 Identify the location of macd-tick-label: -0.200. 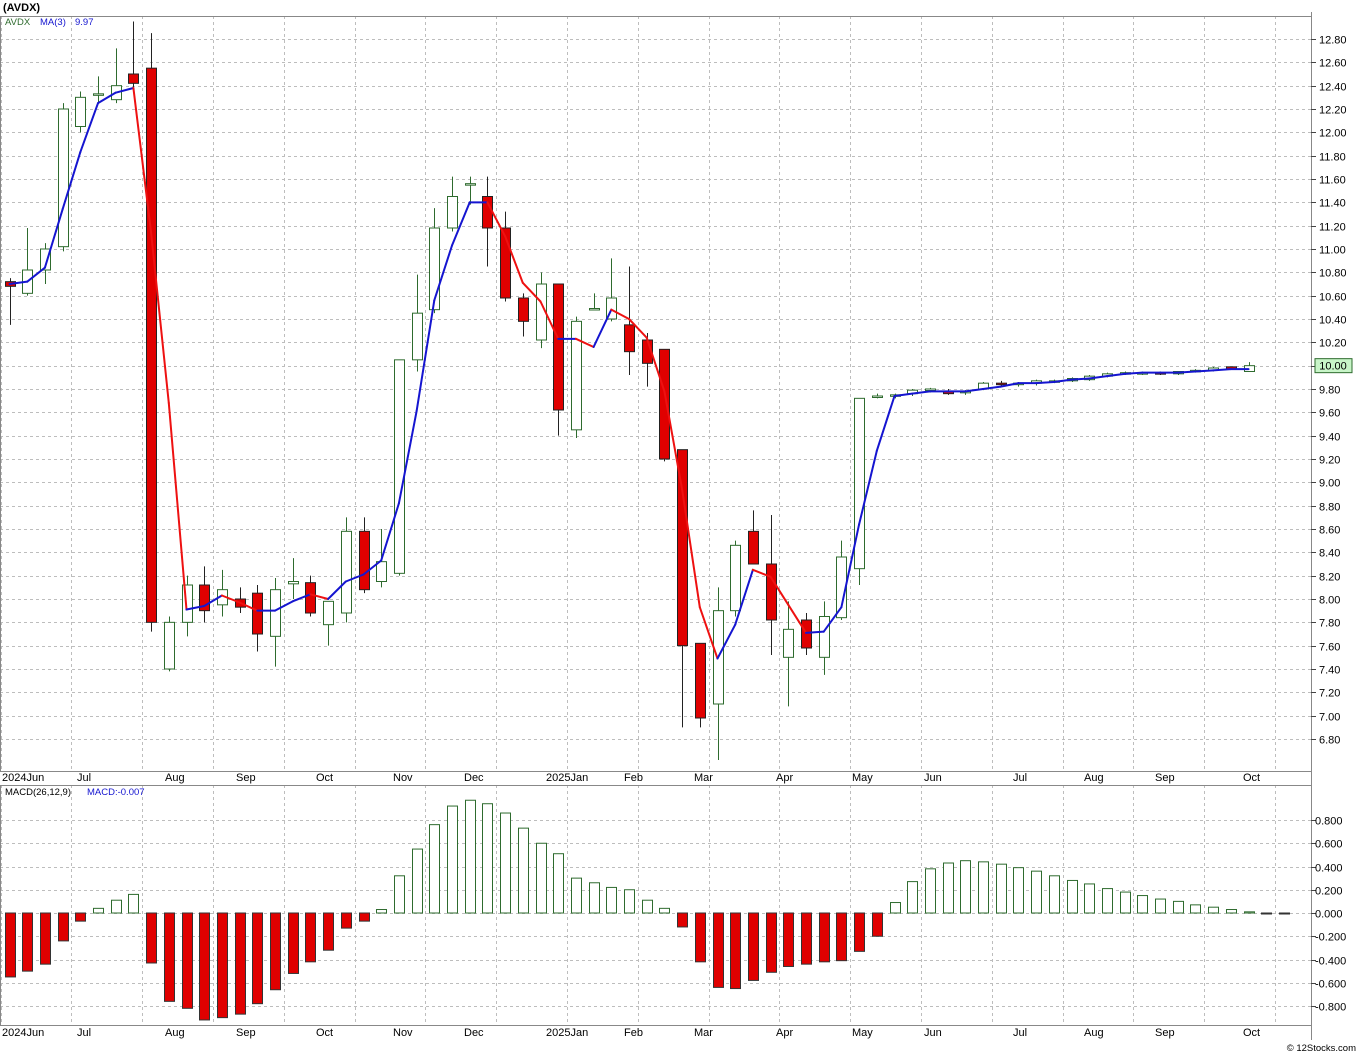
(1330, 938).